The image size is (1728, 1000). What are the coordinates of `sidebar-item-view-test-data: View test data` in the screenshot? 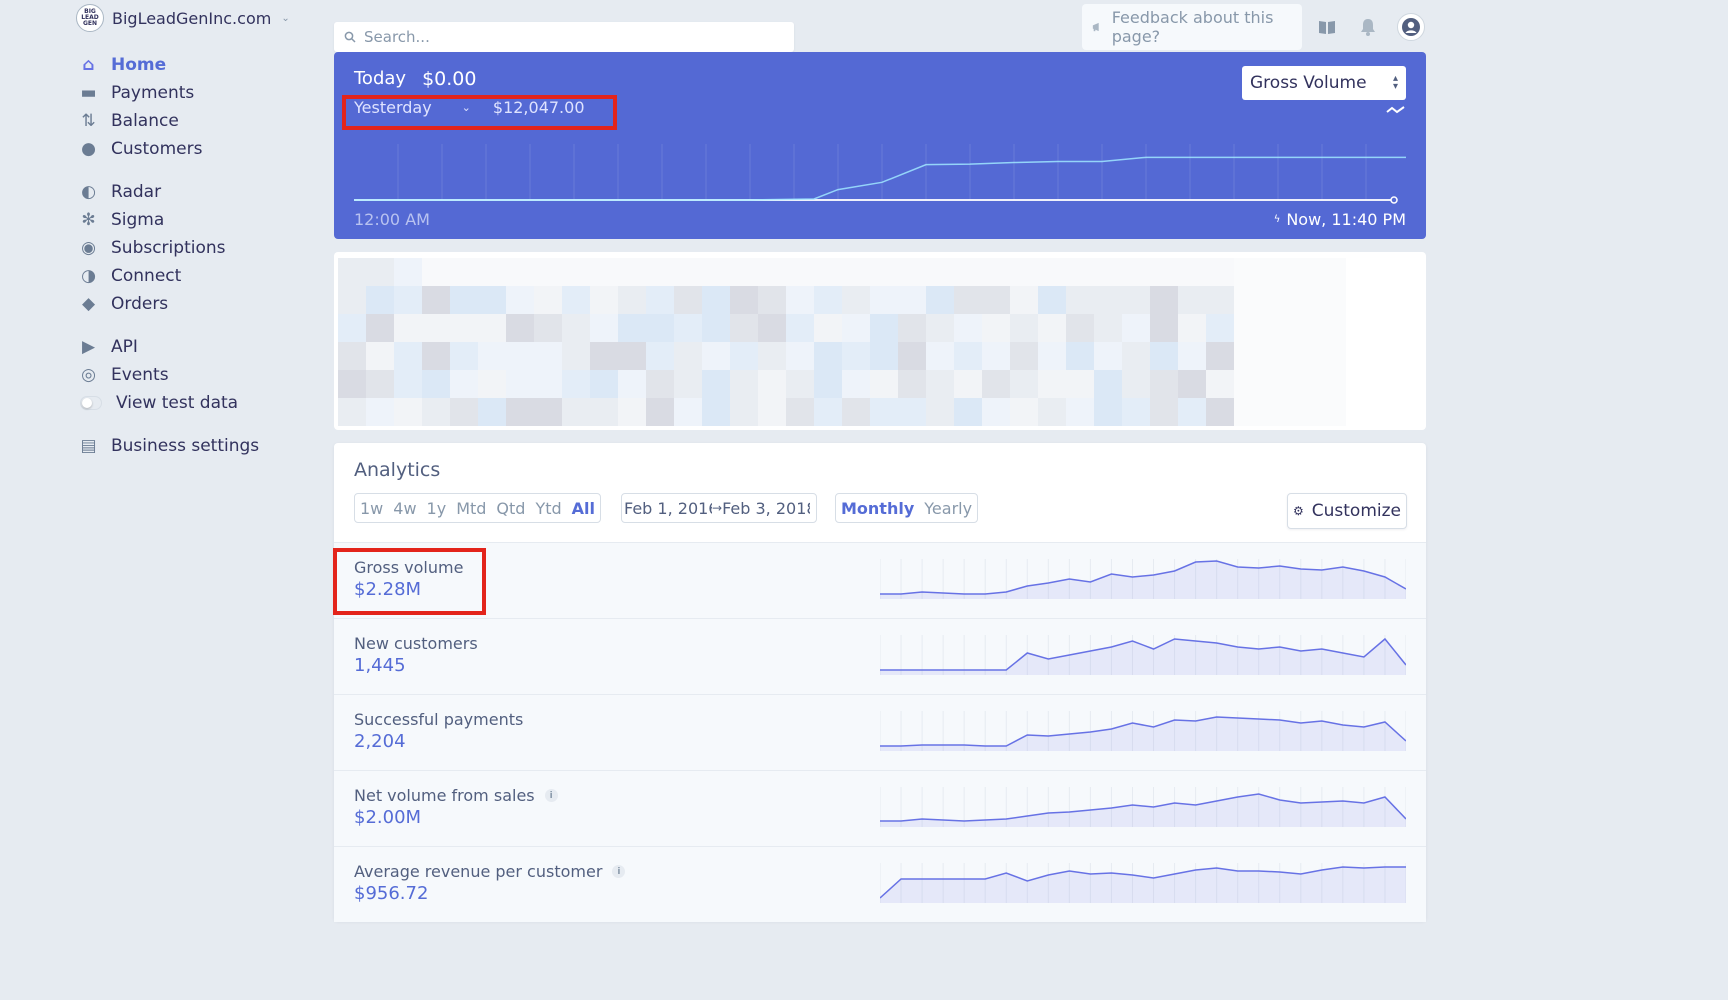 It's located at (200, 403).